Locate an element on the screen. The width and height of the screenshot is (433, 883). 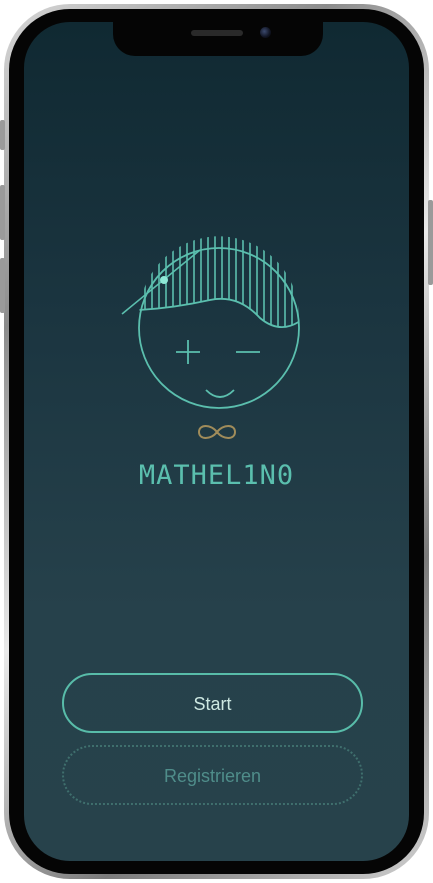
app-brand-name: MATHEL1N0 is located at coordinates (216, 475).